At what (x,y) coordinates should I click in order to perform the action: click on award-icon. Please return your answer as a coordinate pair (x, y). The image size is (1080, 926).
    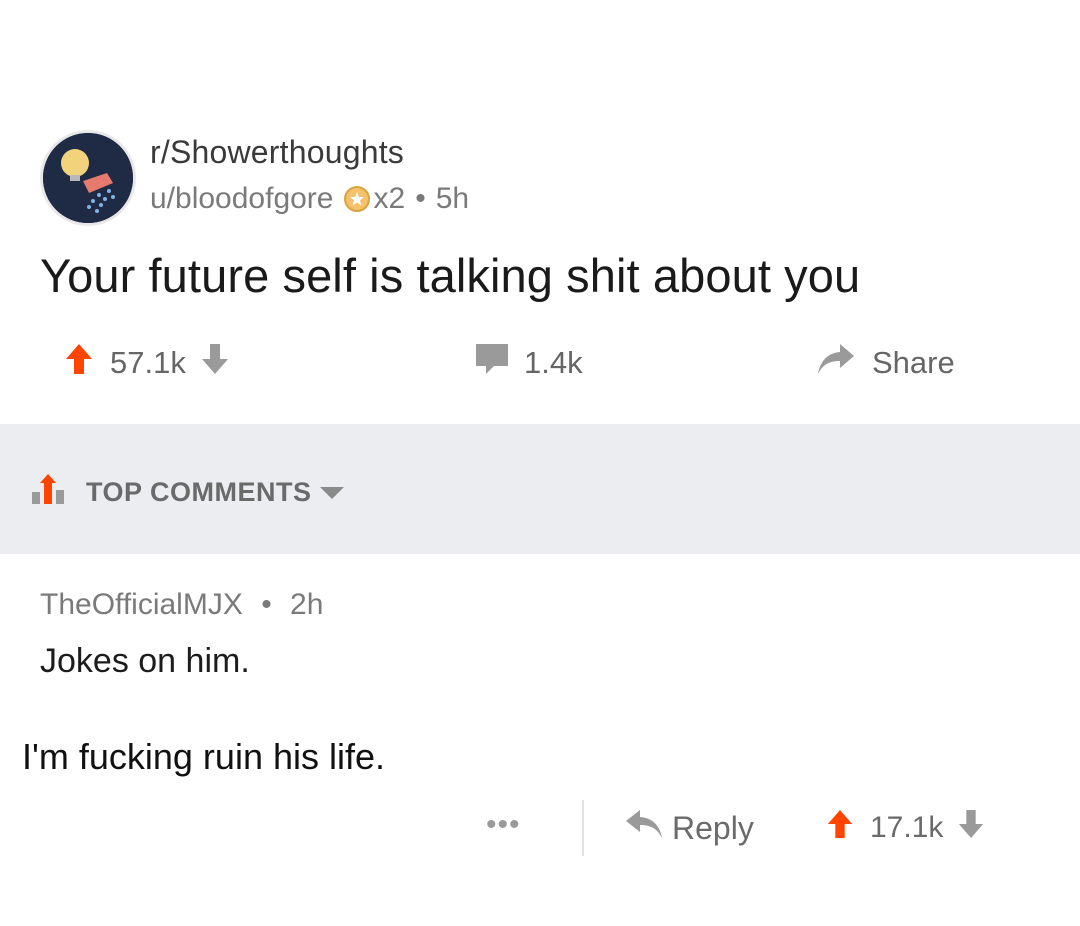
    Looking at the image, I should click on (357, 199).